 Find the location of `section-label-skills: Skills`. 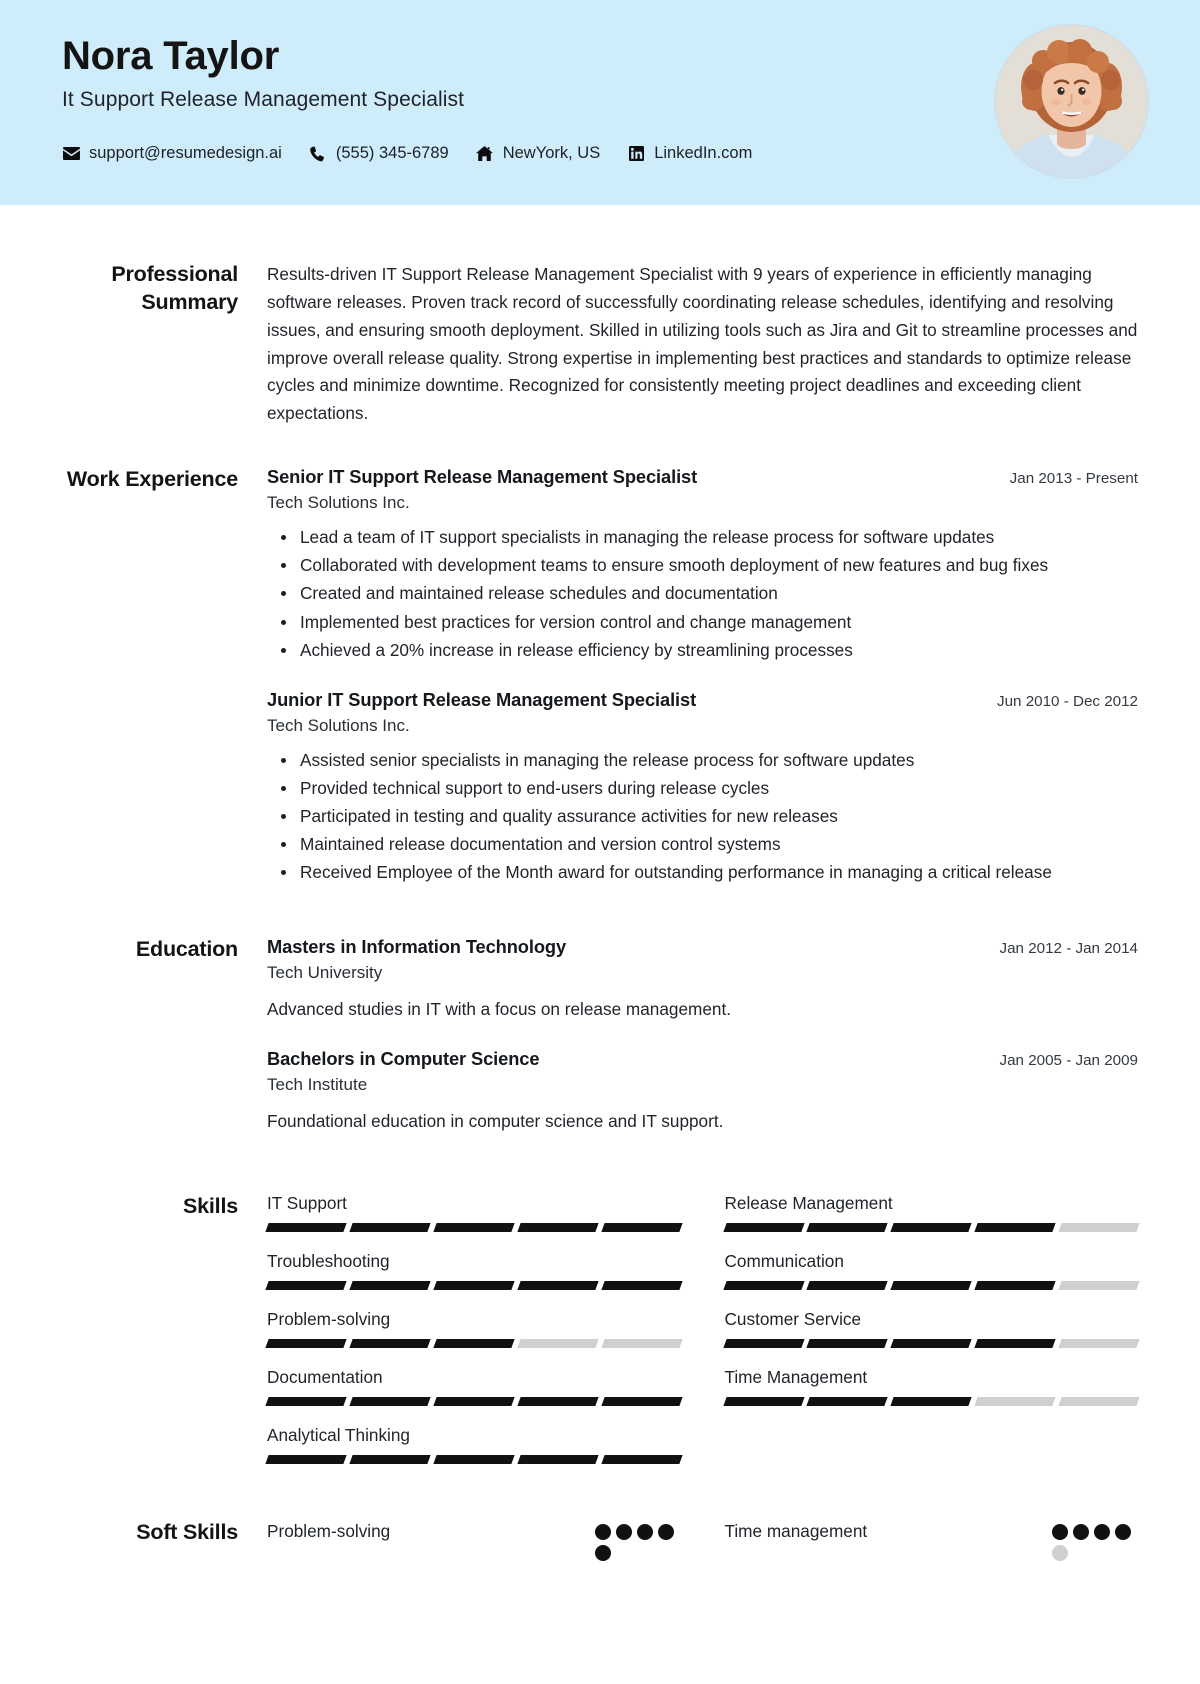

section-label-skills: Skills is located at coordinates (210, 1206).